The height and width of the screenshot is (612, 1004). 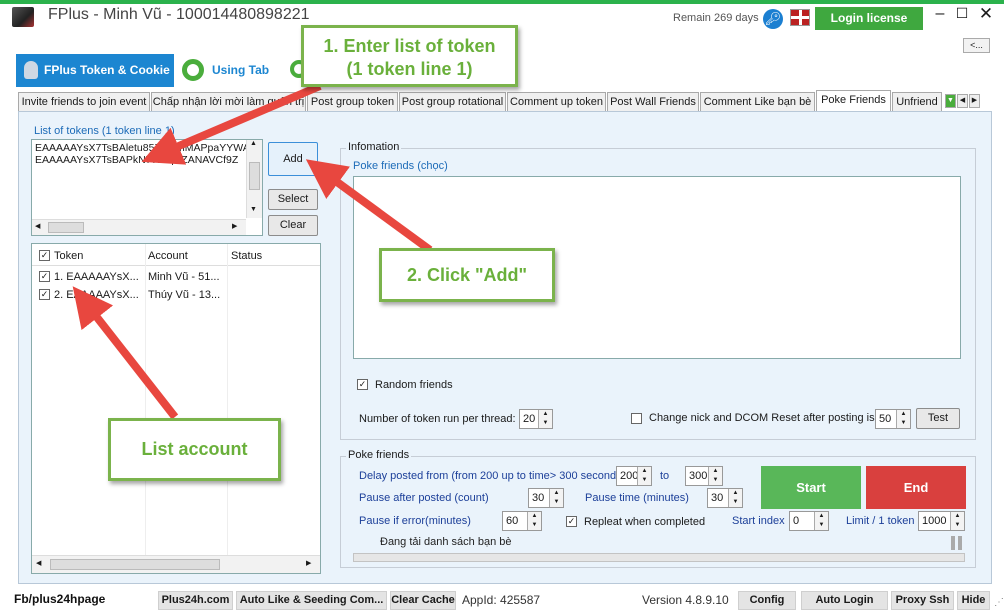 What do you see at coordinates (571, 521) in the screenshot?
I see `repeat-checkbox: ✓` at bounding box center [571, 521].